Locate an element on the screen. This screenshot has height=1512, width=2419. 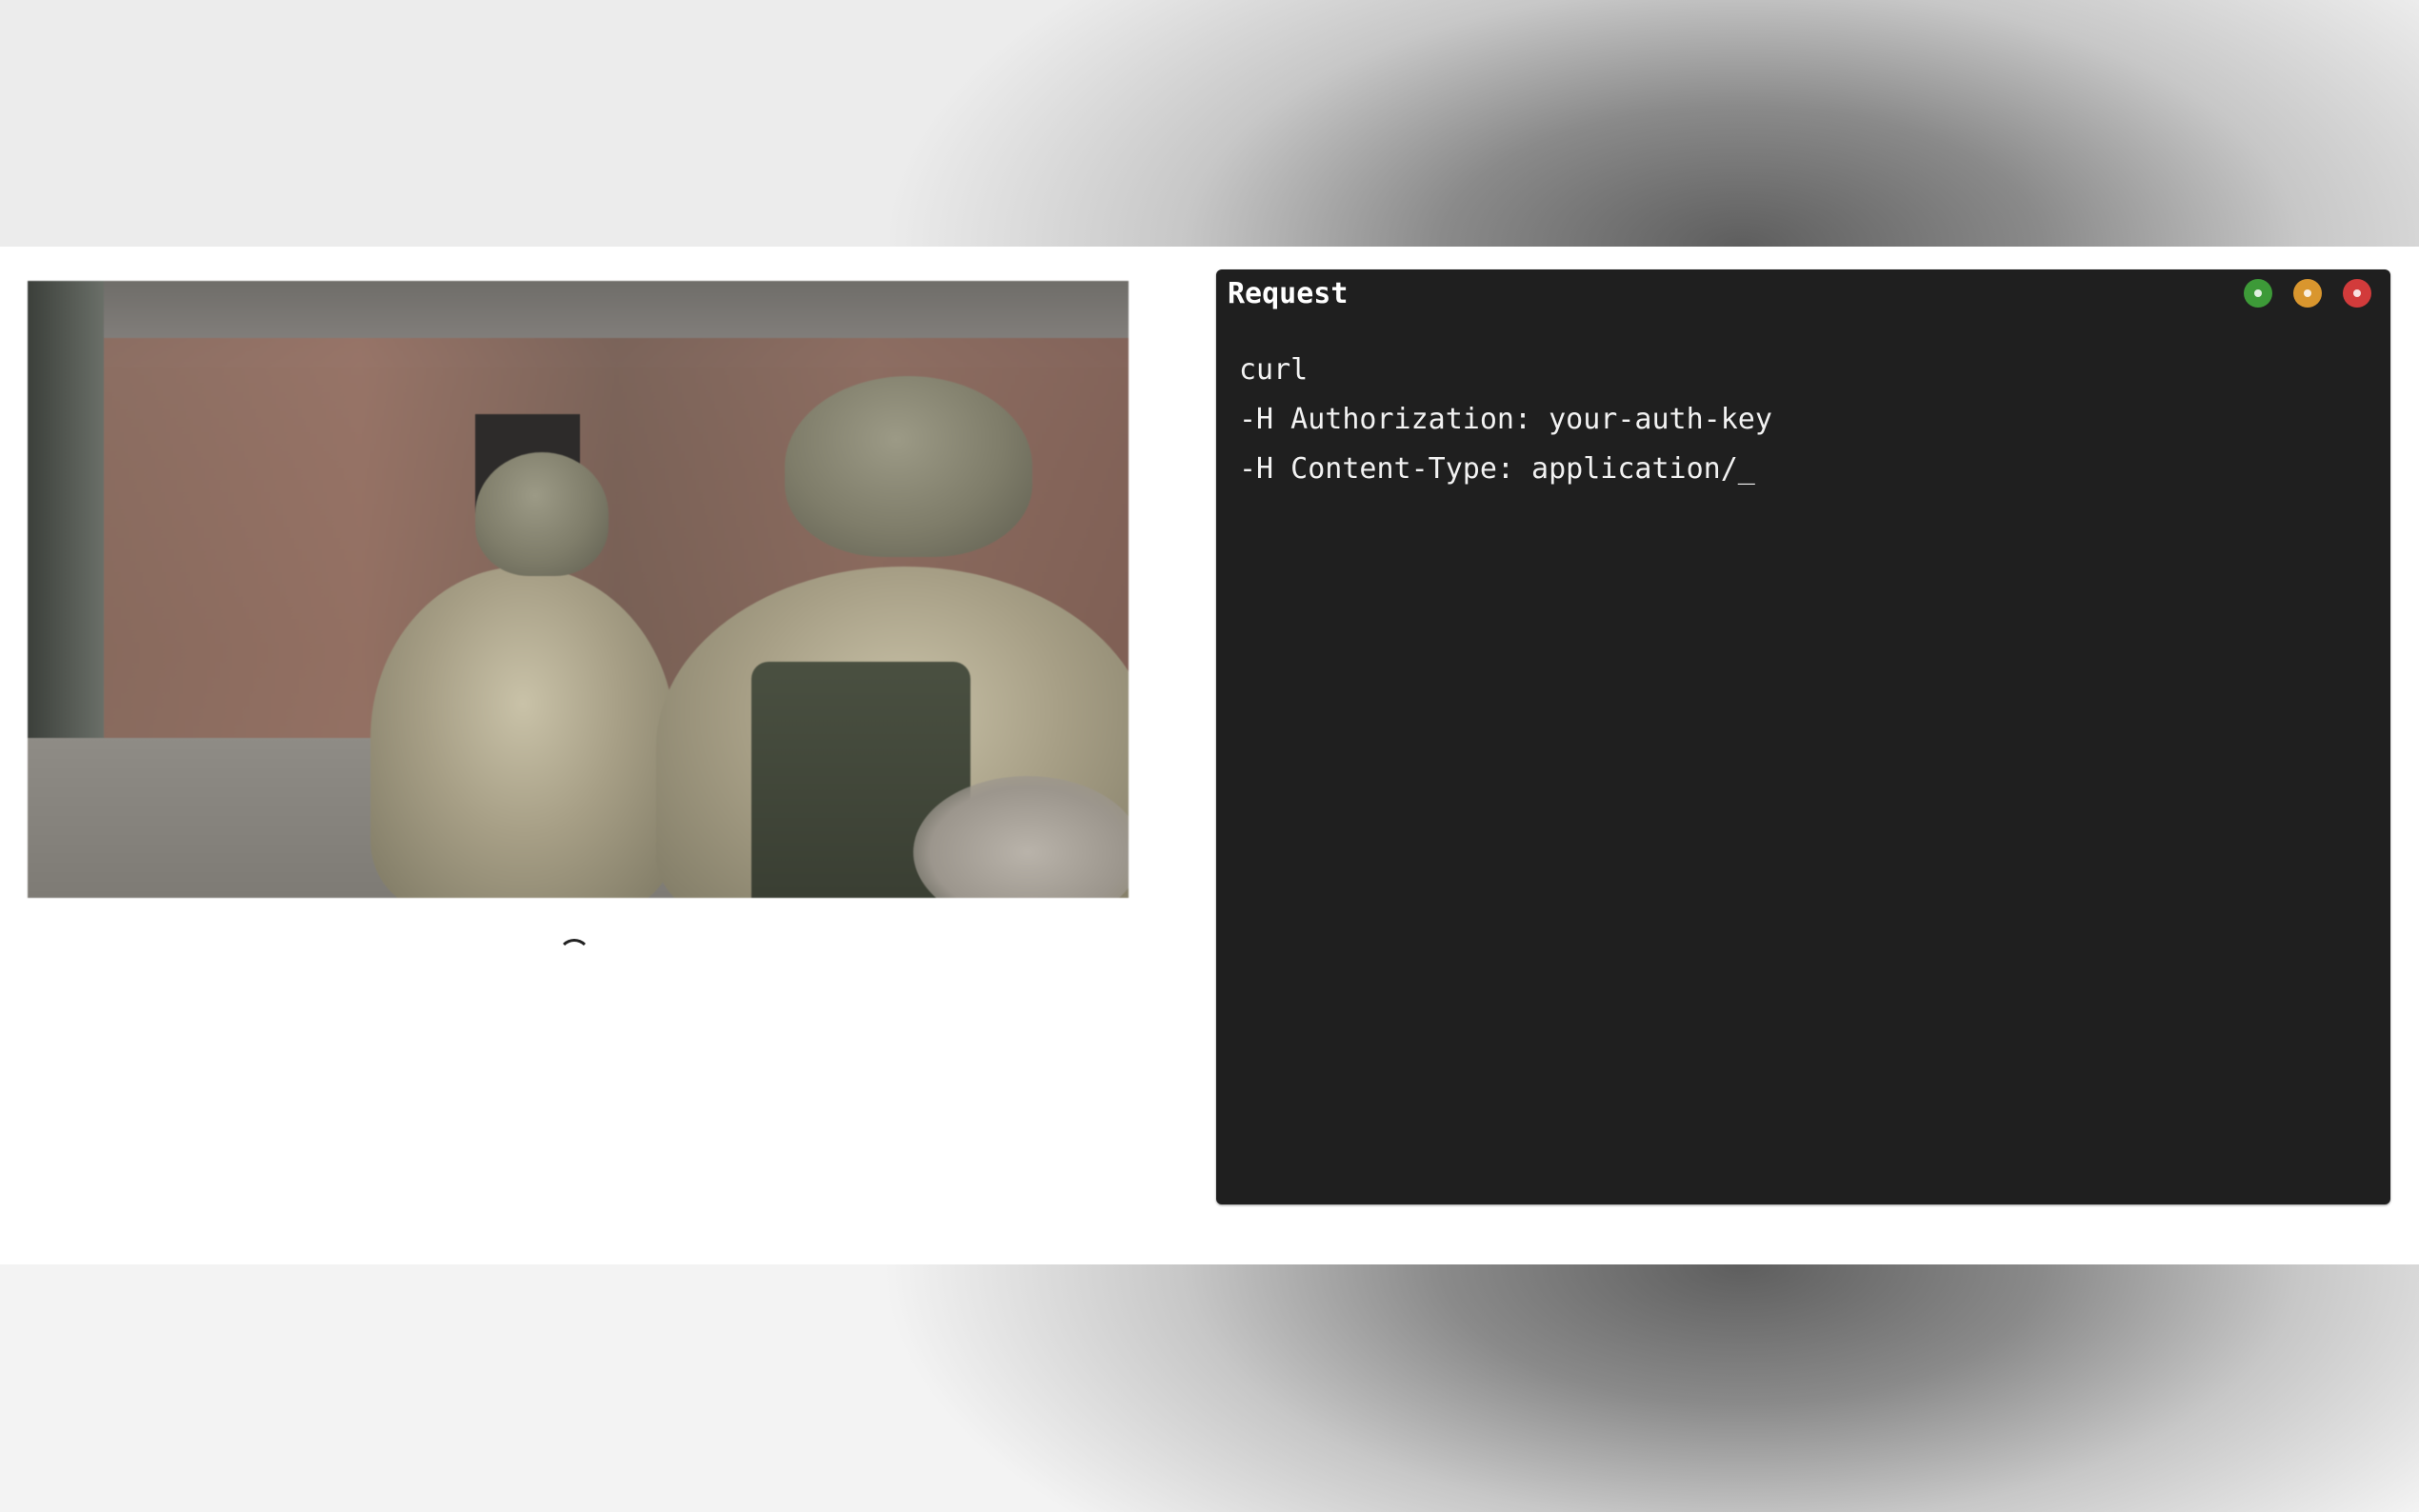
window-controls is located at coordinates (2307, 293).